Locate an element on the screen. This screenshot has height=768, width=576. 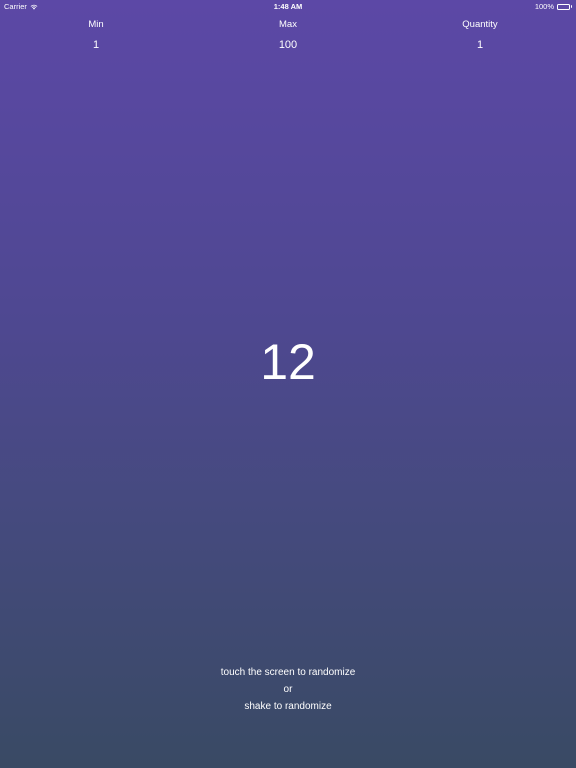
max-setting: Max 100 is located at coordinates (288, 35).